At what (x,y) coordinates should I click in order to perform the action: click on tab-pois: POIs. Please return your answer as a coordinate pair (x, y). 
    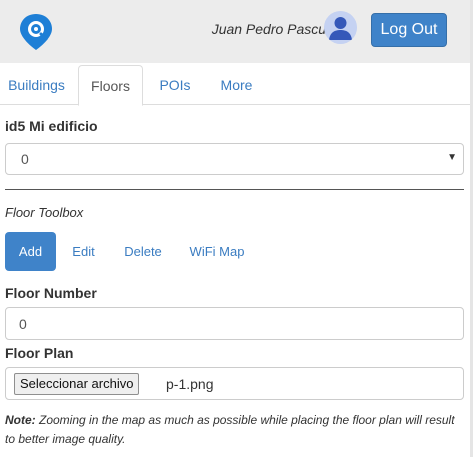
    Looking at the image, I should click on (175, 85).